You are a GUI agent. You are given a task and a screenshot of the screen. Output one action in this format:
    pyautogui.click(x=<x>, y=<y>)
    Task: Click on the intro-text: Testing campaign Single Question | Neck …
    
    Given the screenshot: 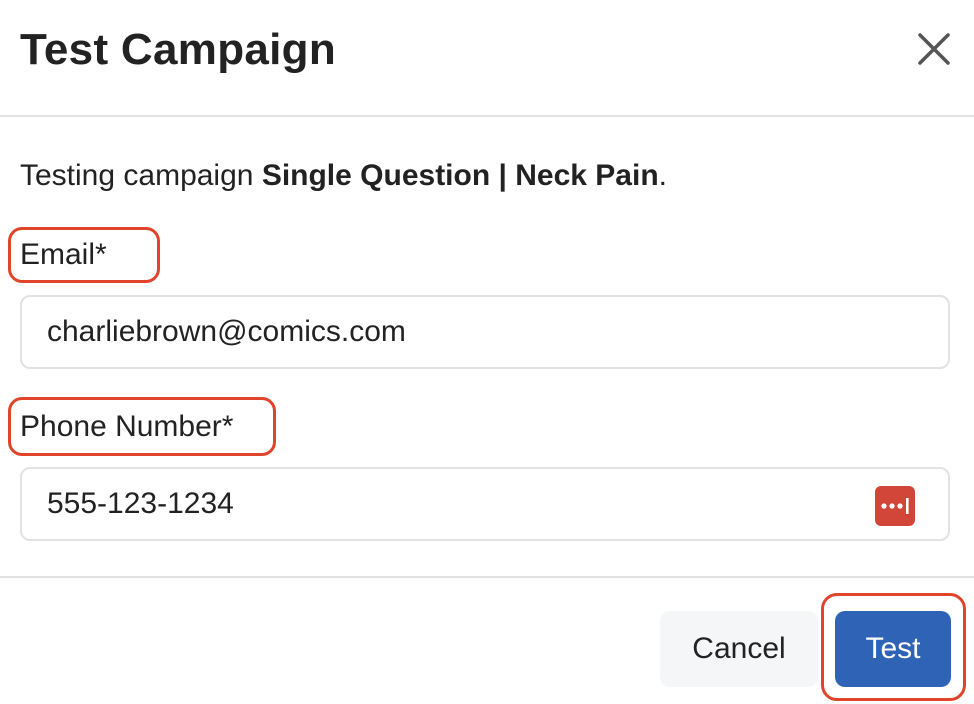 What is the action you would take?
    pyautogui.click(x=343, y=176)
    